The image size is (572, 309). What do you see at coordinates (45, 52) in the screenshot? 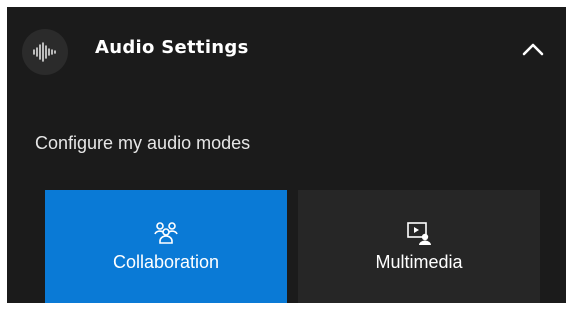
I see `waveform-icon` at bounding box center [45, 52].